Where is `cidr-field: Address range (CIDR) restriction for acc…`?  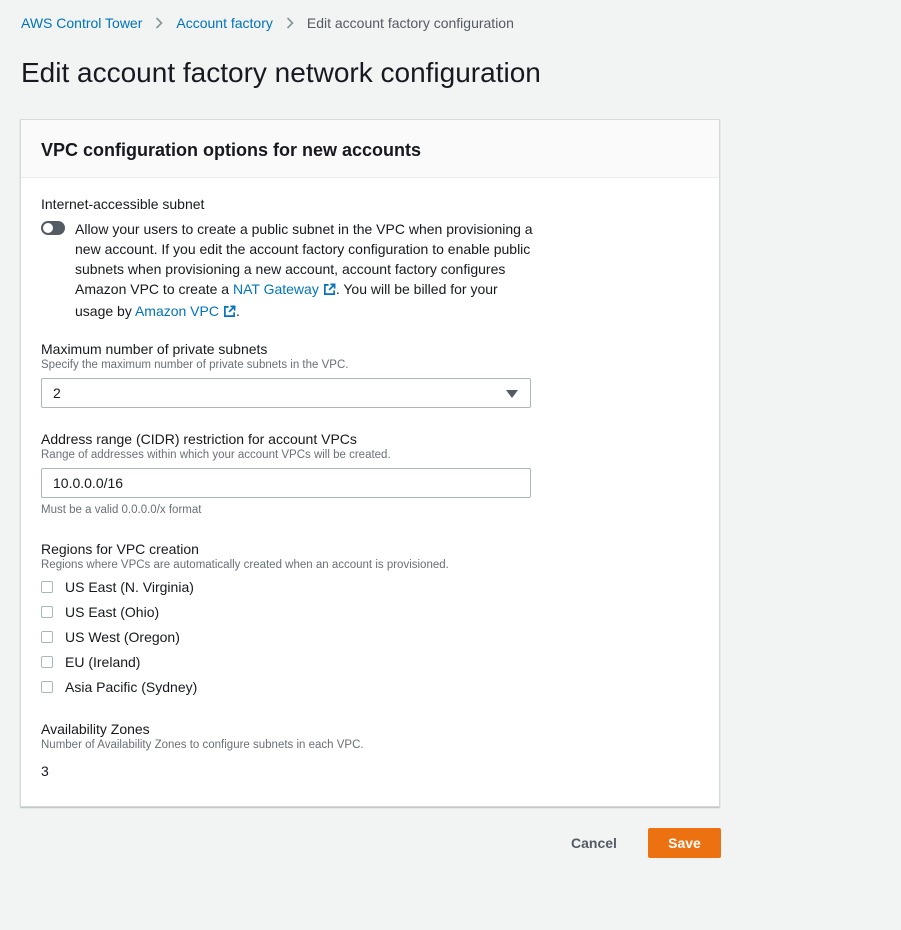 cidr-field: Address range (CIDR) restriction for acc… is located at coordinates (286, 474).